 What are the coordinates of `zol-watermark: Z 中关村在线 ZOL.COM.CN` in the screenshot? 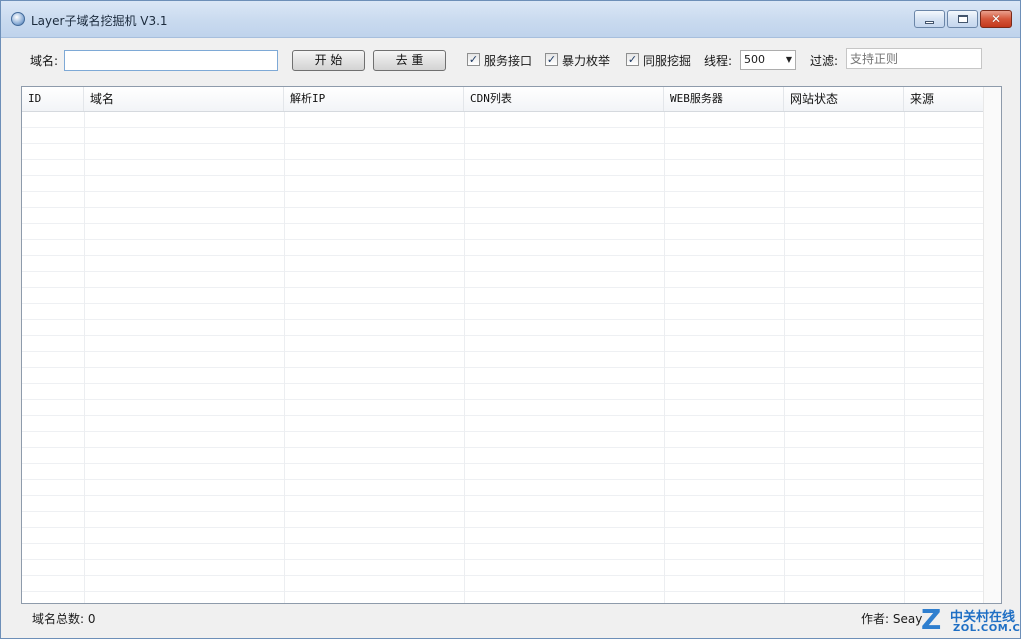 It's located at (969, 621).